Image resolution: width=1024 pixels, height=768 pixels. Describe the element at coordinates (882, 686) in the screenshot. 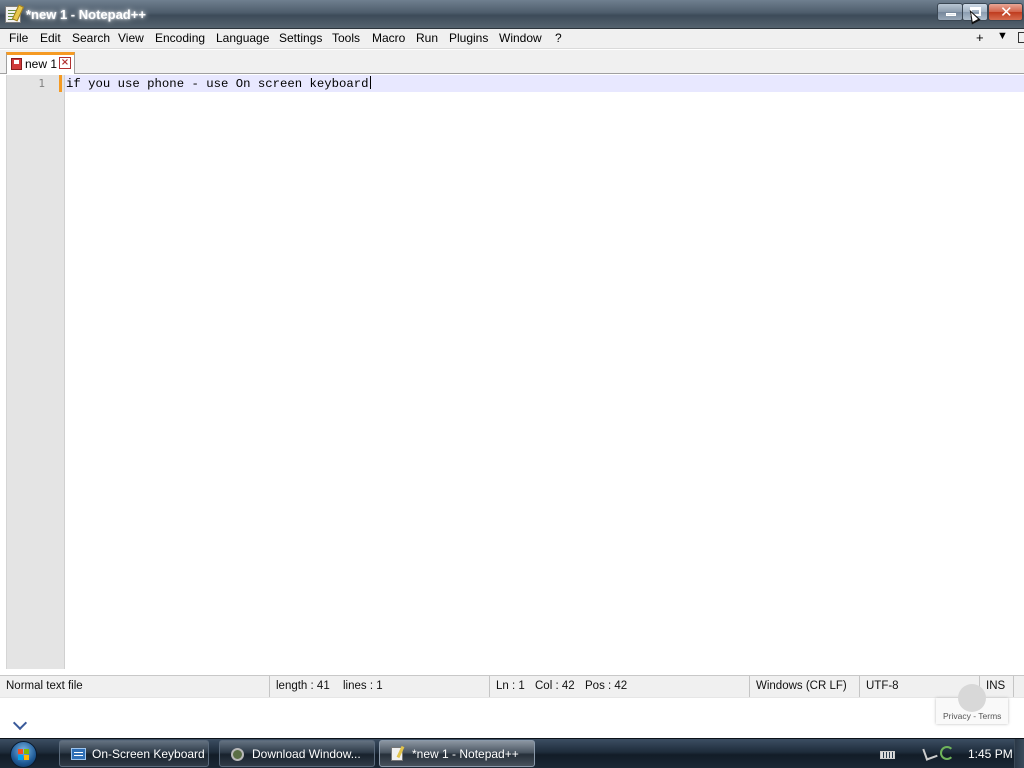

I see `status-encoding: UTF-8` at that location.